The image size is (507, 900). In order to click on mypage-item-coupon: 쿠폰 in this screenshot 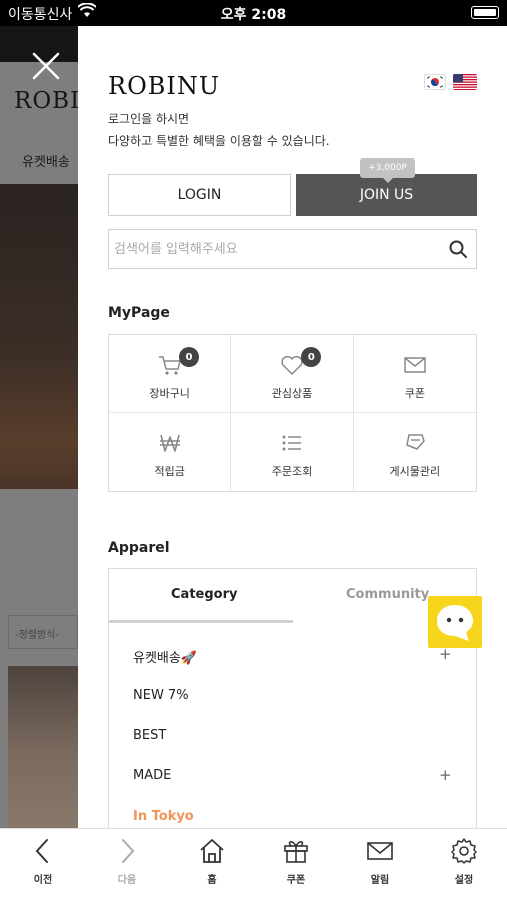, I will do `click(414, 374)`.